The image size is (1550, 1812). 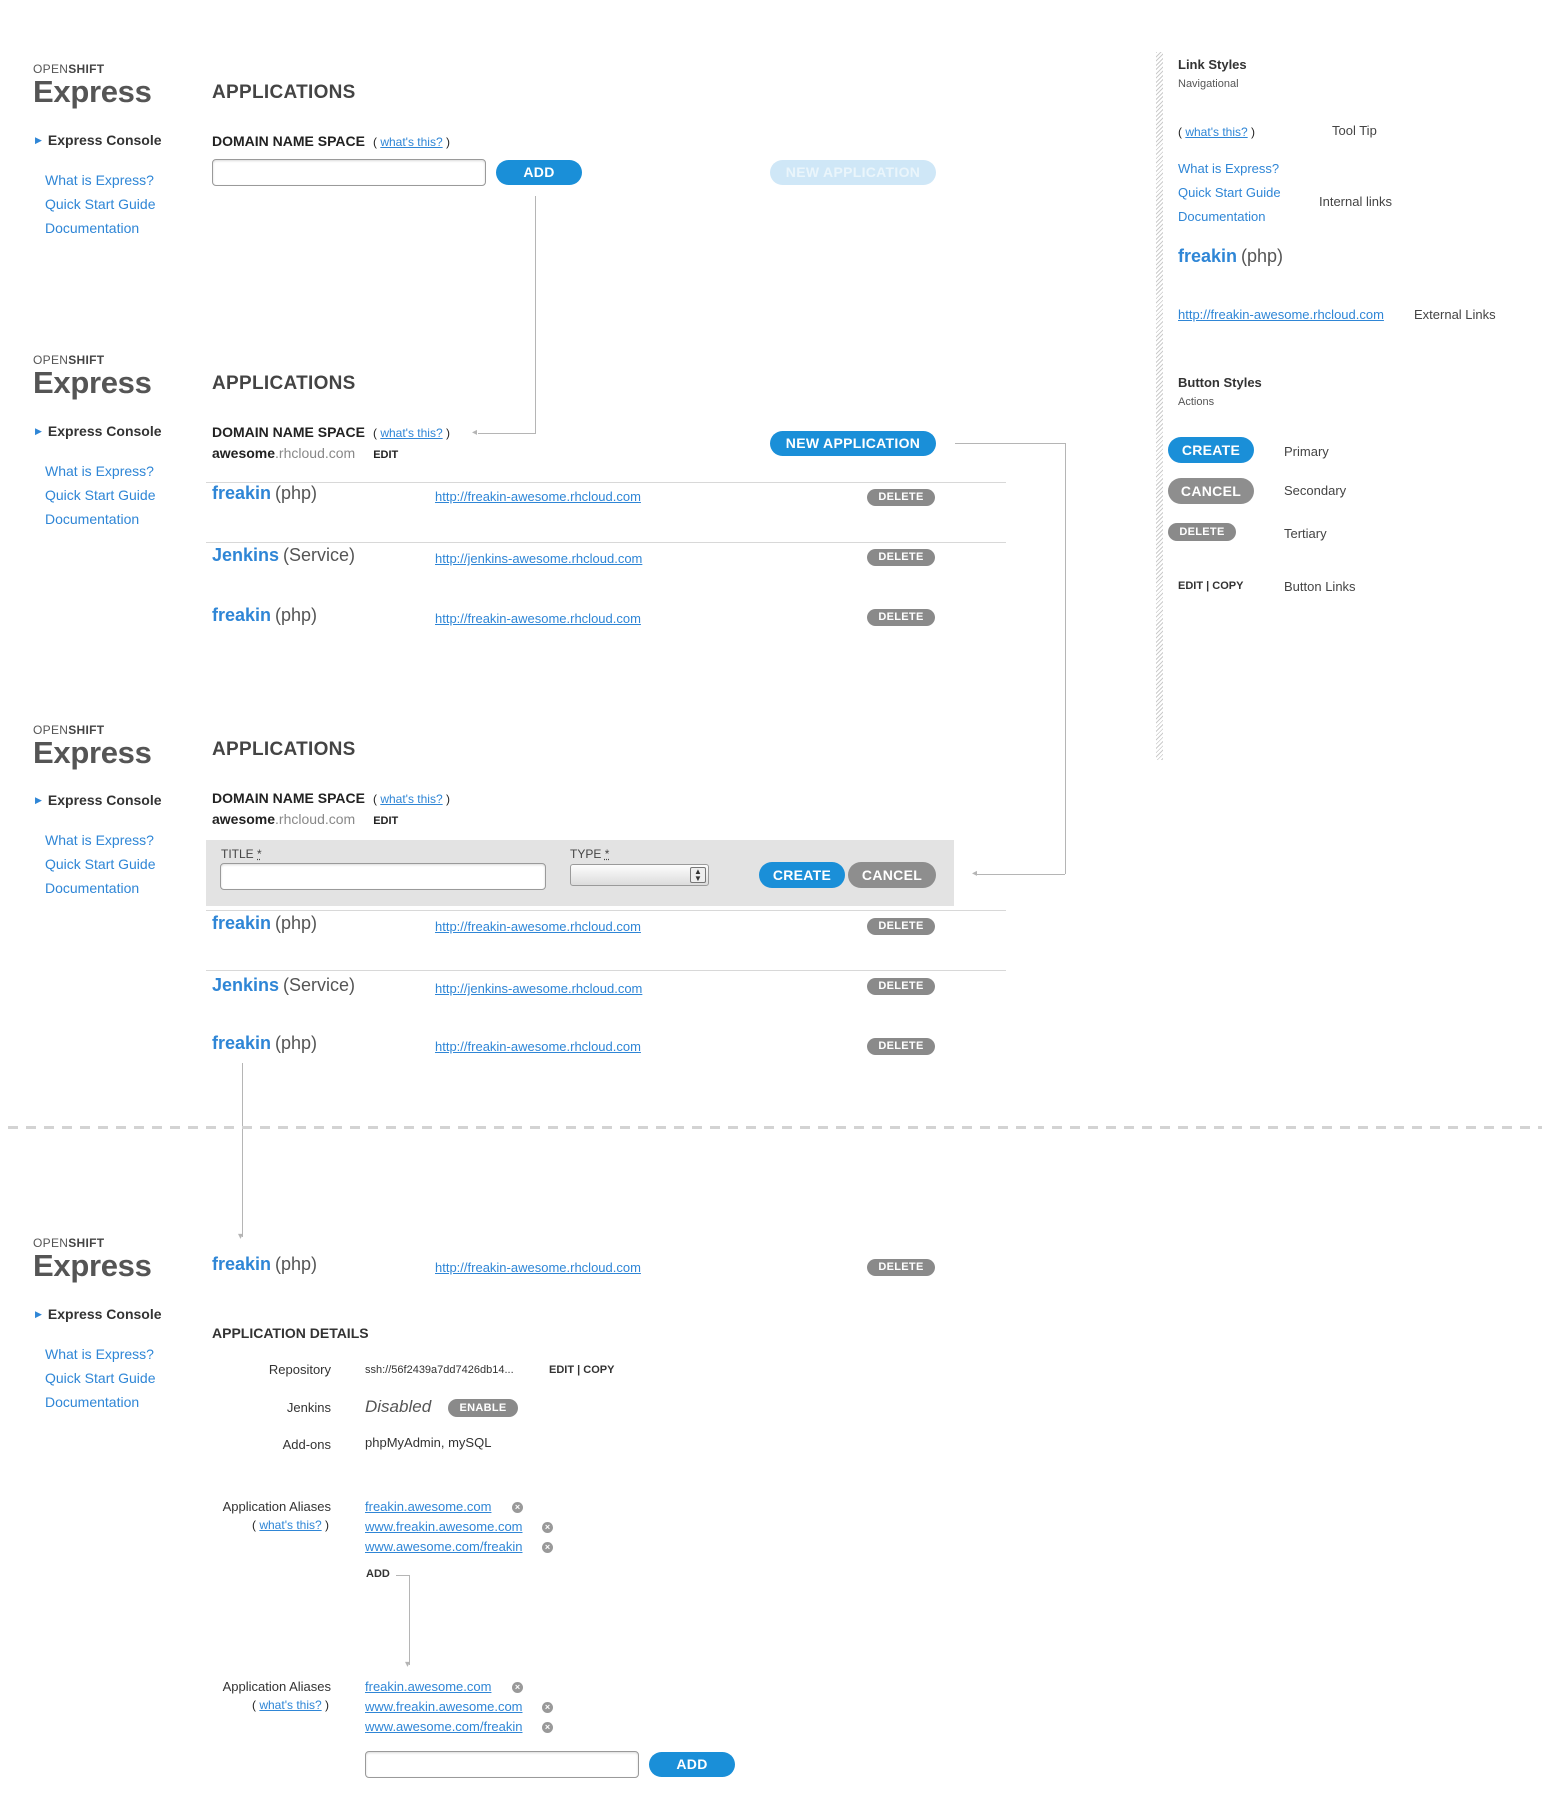 I want to click on addons-value: phpMyAdmin, mySQL, so click(x=428, y=1442).